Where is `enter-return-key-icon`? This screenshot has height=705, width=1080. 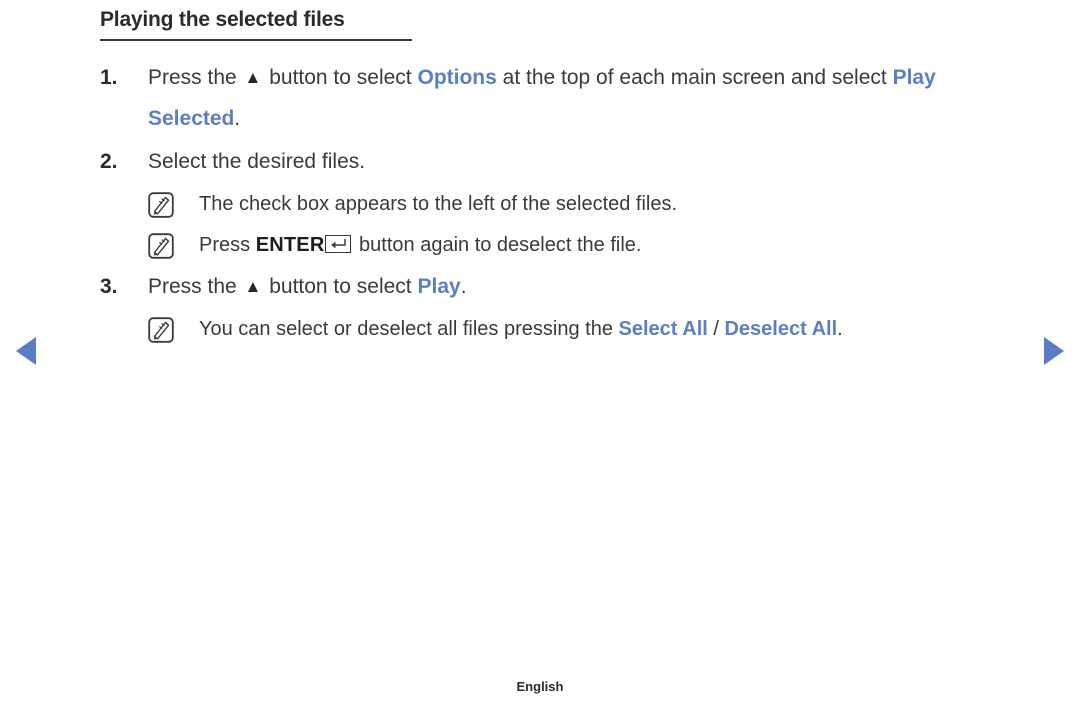
enter-return-key-icon is located at coordinates (338, 244).